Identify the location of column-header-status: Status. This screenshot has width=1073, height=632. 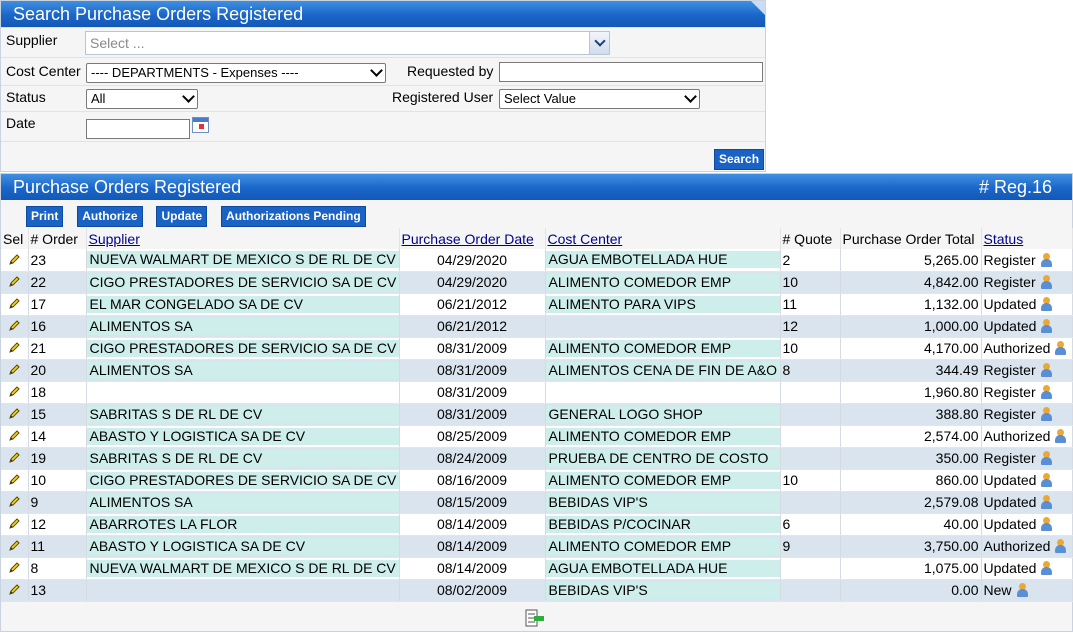
(1027, 238).